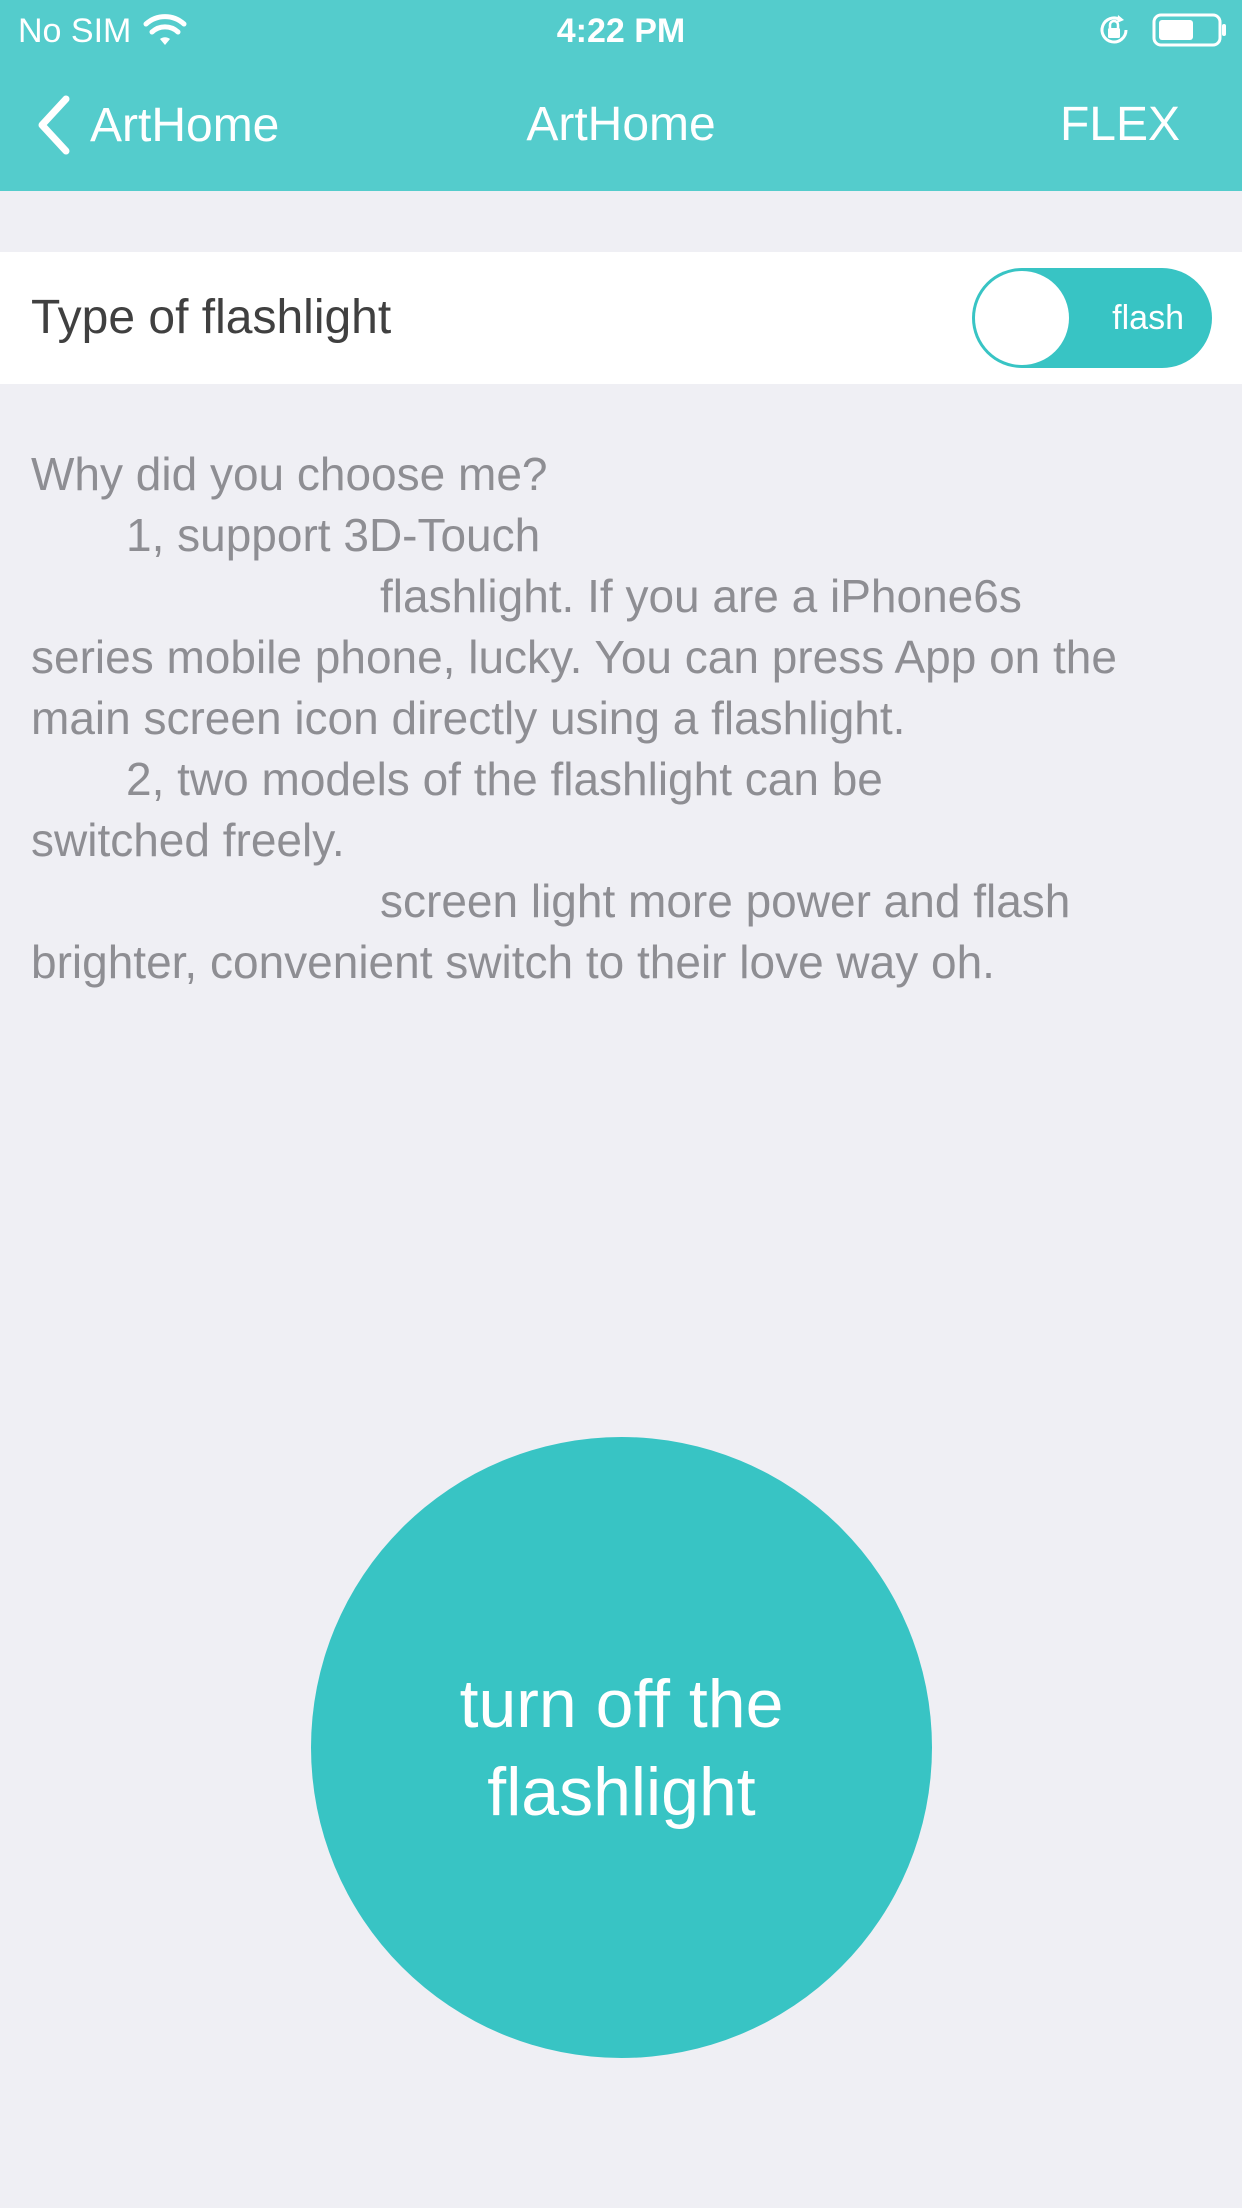  What do you see at coordinates (211, 317) in the screenshot?
I see `flashlight-type-label: Type of flashlight` at bounding box center [211, 317].